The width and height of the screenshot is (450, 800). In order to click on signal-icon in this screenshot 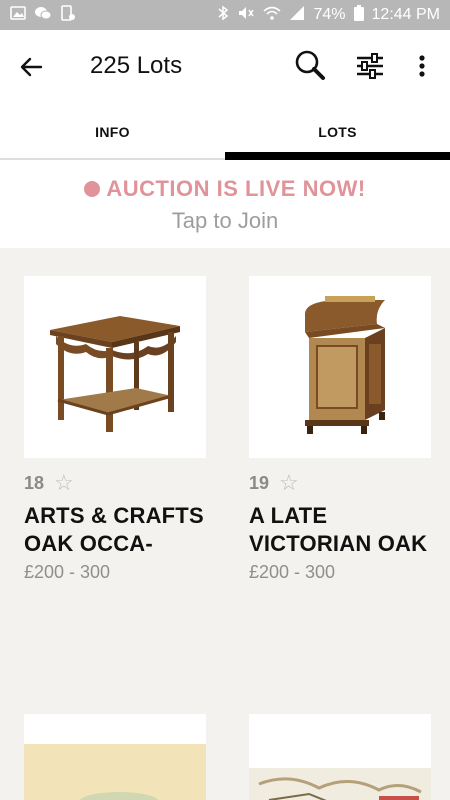, I will do `click(297, 15)`.